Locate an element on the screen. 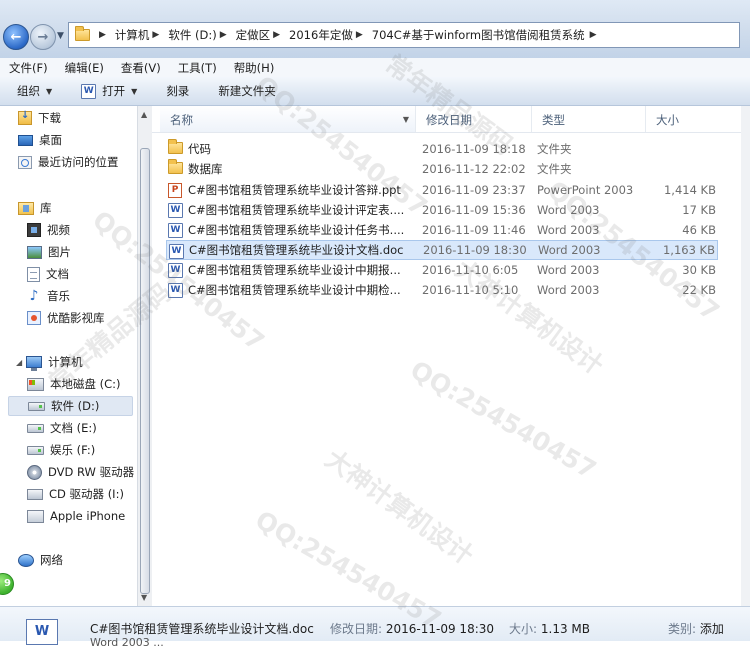  menu-file: 文件(F) is located at coordinates (28, 68).